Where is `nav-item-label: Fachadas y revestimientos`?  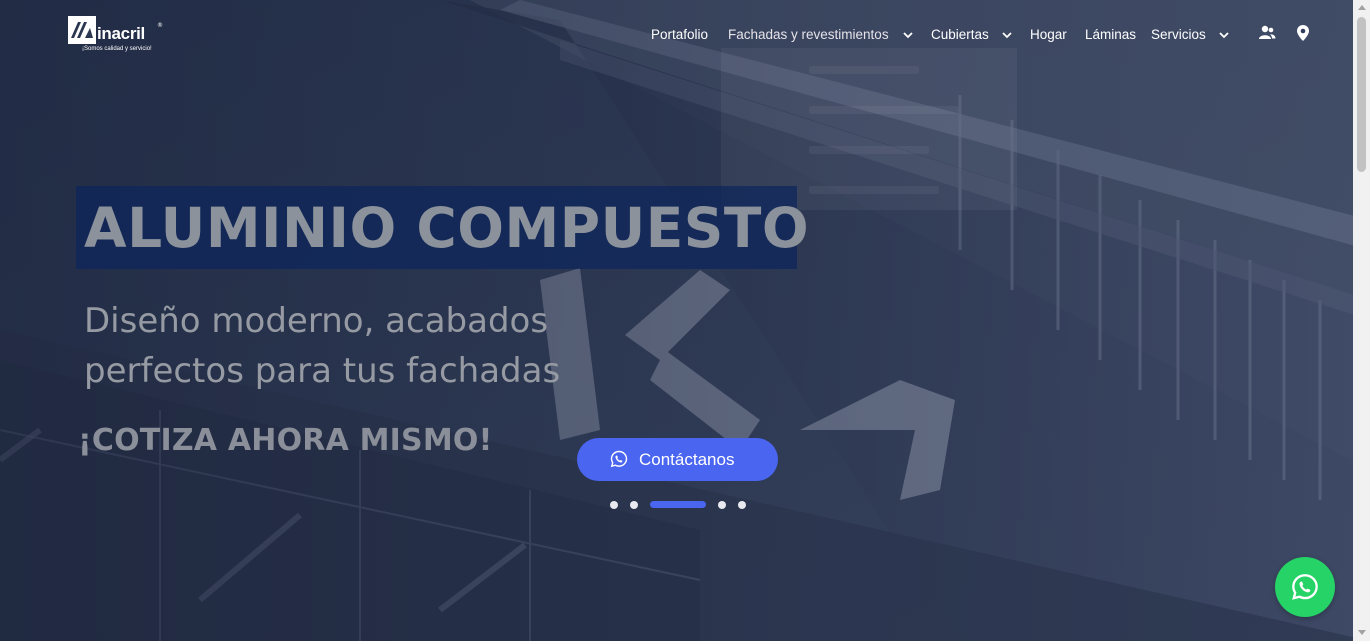
nav-item-label: Fachadas y revestimientos is located at coordinates (808, 34).